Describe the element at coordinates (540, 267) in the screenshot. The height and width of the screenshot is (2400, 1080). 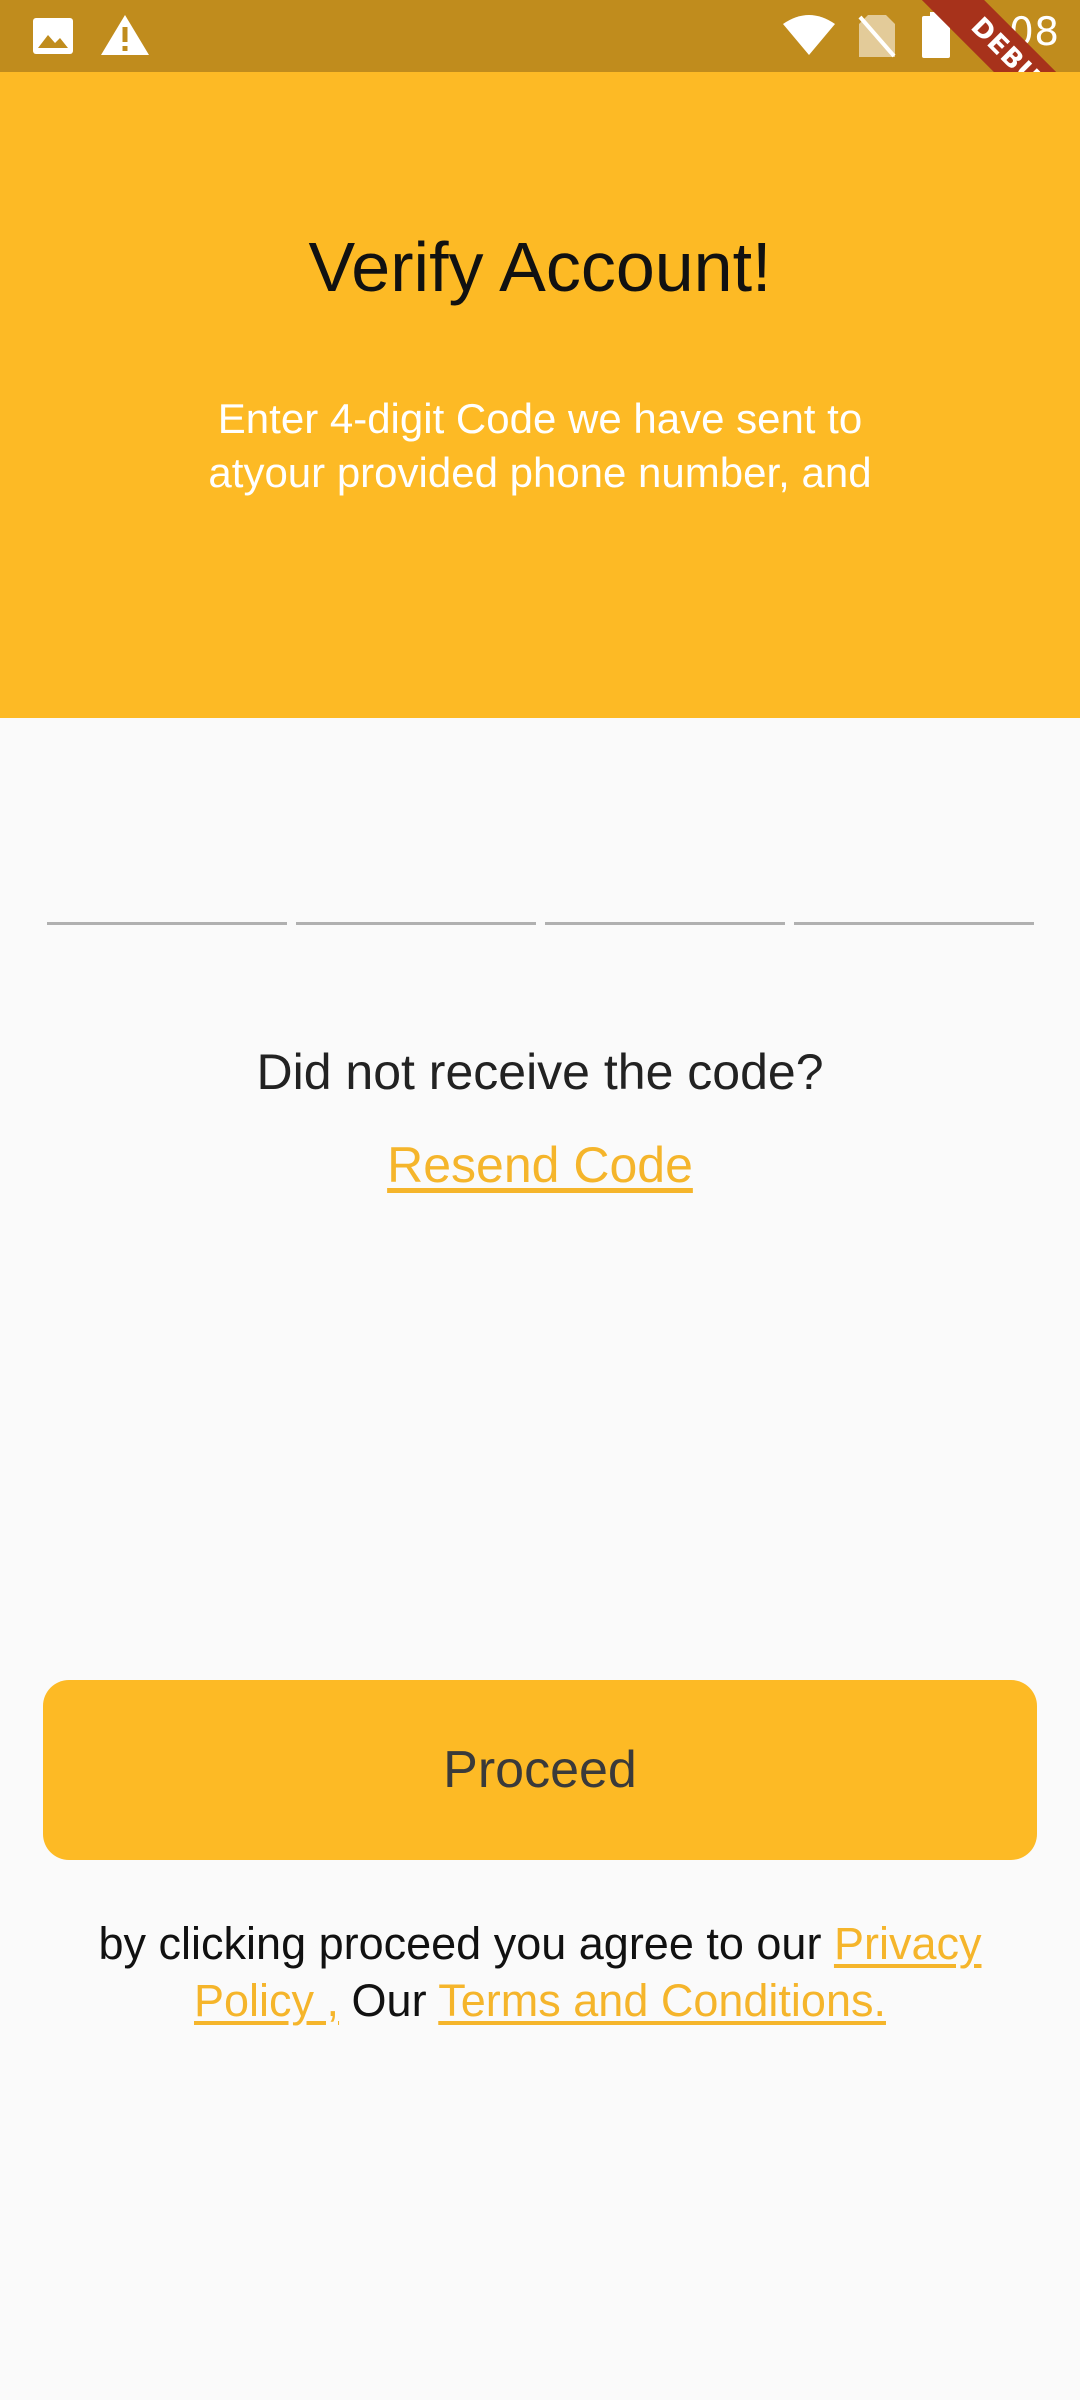
I see `page-title: Verify Account!` at that location.